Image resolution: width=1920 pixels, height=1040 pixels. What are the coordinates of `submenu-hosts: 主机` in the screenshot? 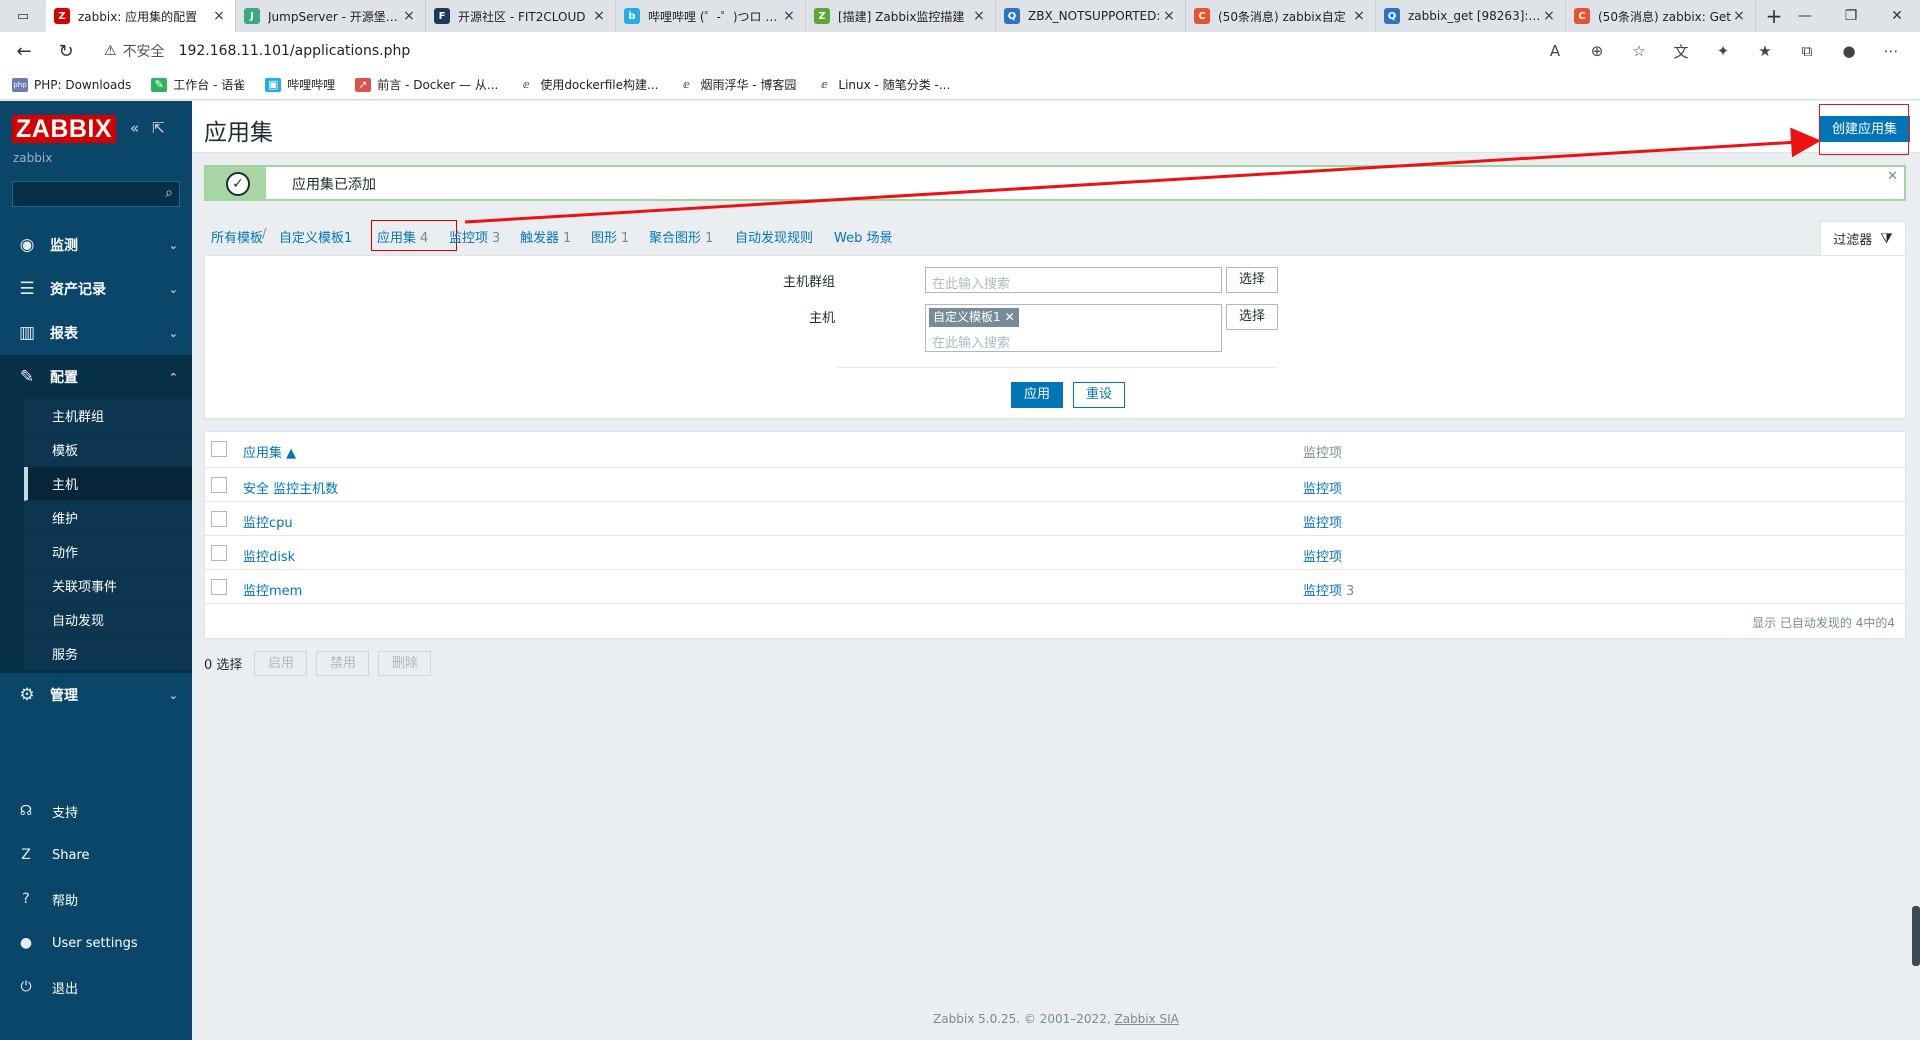 It's located at (108, 484).